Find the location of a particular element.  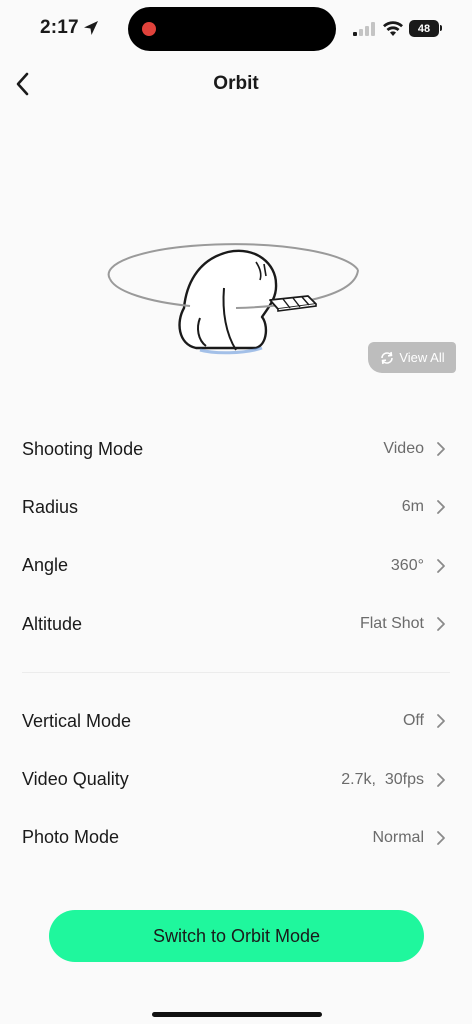

battery-level: 48 is located at coordinates (424, 28).